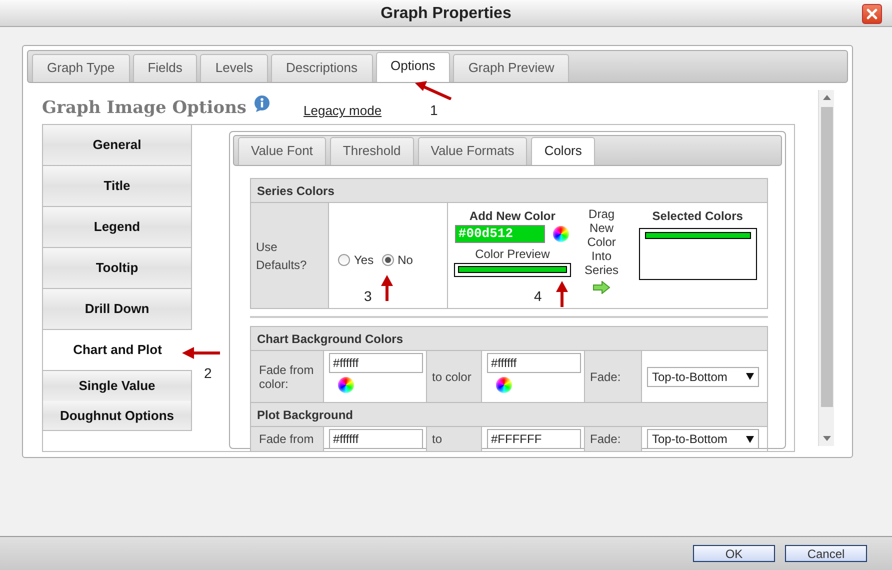  Describe the element at coordinates (234, 68) in the screenshot. I see `tab: Levels` at that location.